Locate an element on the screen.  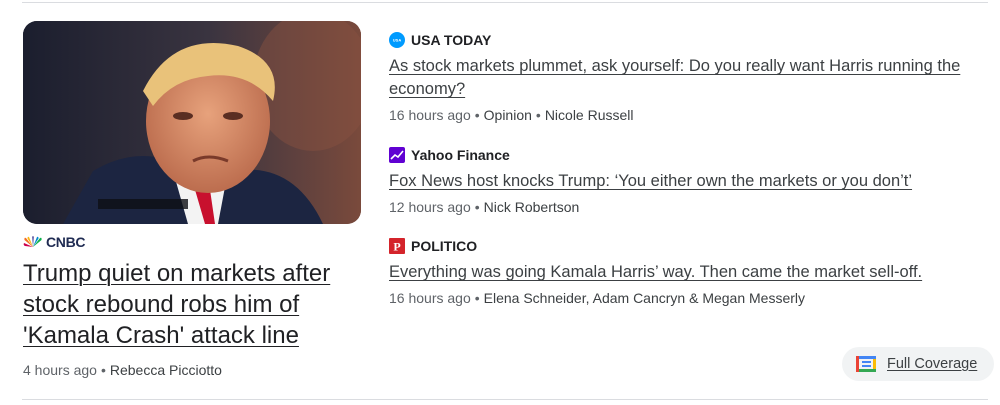
lead-source-name: CNBC is located at coordinates (66, 242).